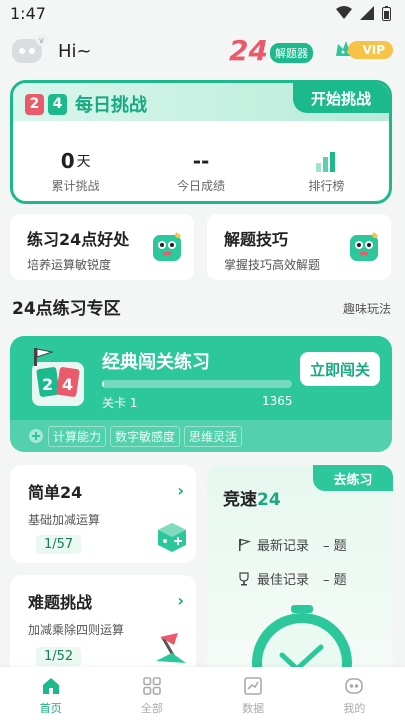  I want to click on skill-chips: 计算能力 数字敏感度 思维灵活, so click(201, 436).